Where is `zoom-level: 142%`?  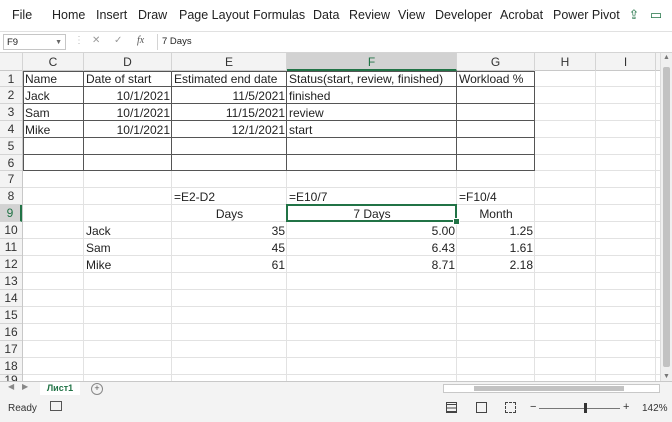 zoom-level: 142% is located at coordinates (655, 408).